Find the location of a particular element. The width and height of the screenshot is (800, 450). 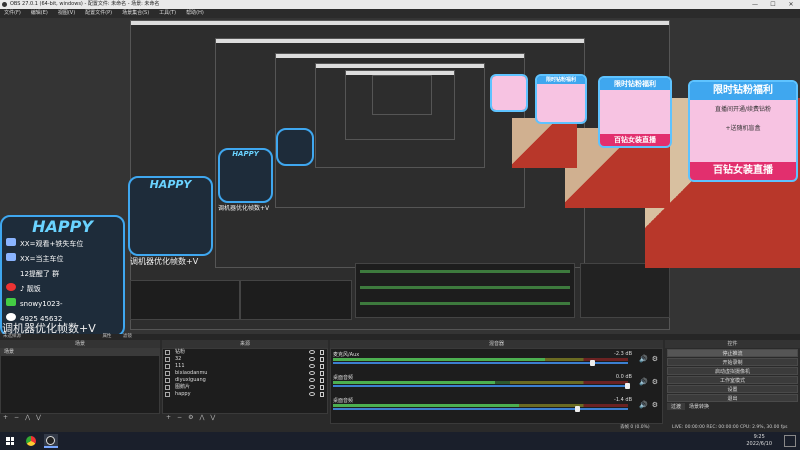

obs-taskbar-item is located at coordinates (51, 441).